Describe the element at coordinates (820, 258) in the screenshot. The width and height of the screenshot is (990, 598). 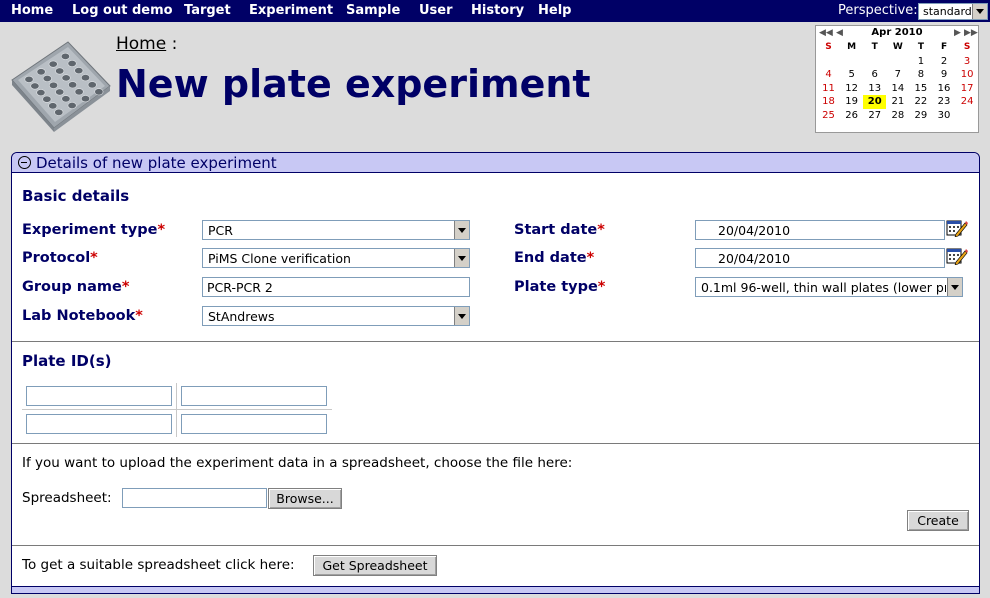
I see `end-date-input: 20/04/2010` at that location.